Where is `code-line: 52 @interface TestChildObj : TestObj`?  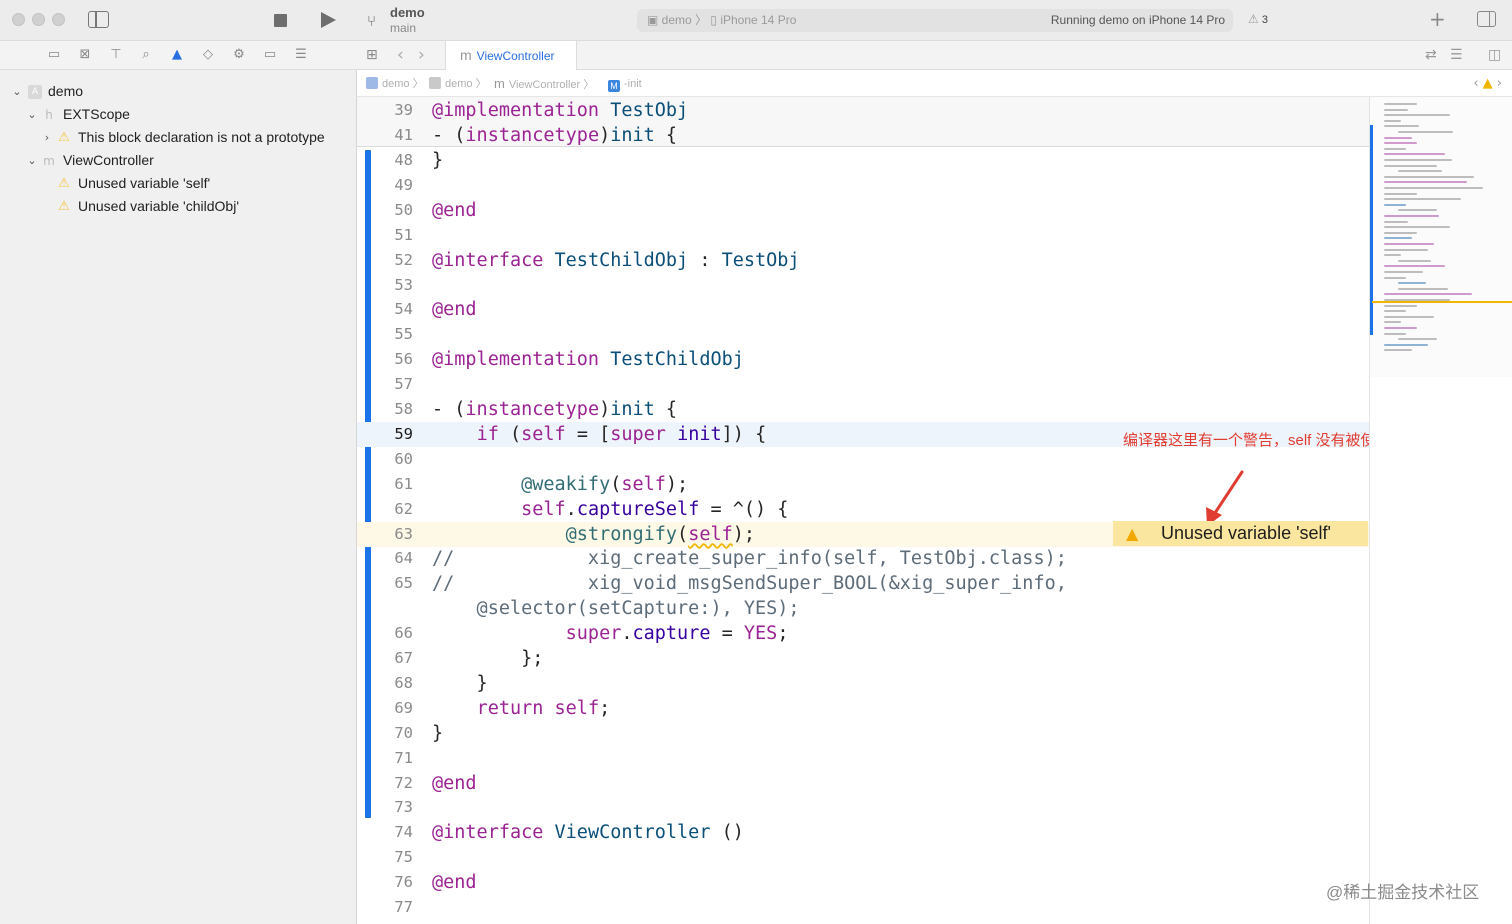 code-line: 52 @interface TestChildObj : TestObj is located at coordinates (863, 260).